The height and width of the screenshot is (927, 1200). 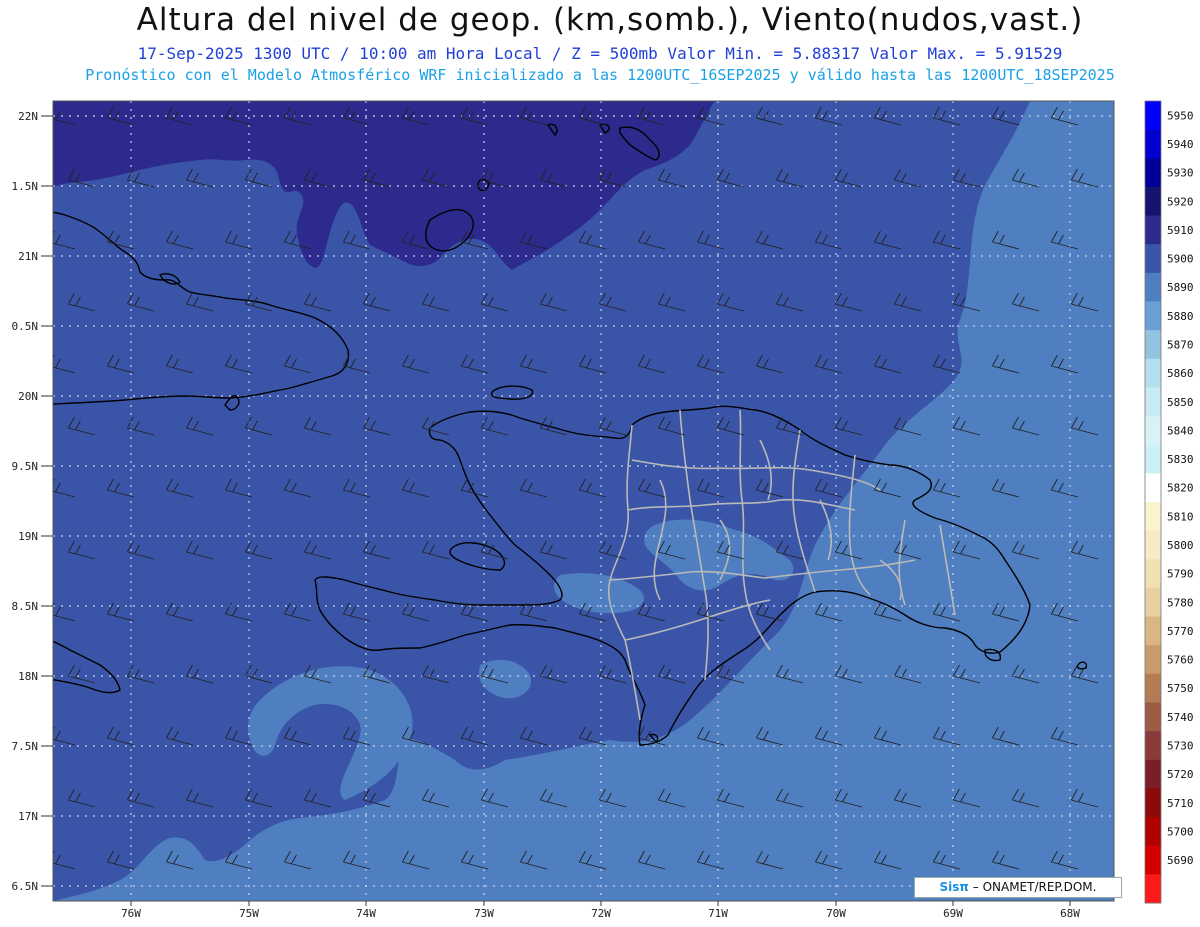 I want to click on colorbar-label: 5750, so click(x=1180, y=688).